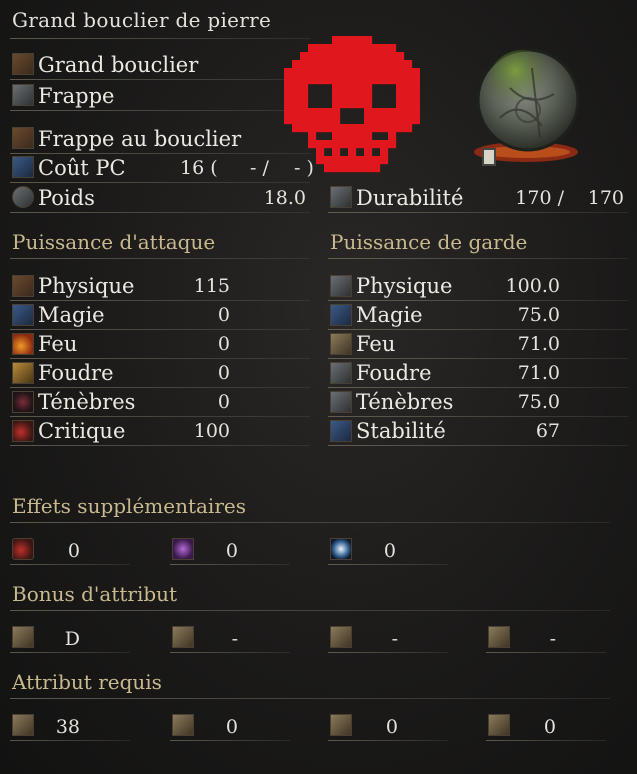  What do you see at coordinates (95, 594) in the screenshot?
I see `scaling-heading: Bonus d'attribut` at bounding box center [95, 594].